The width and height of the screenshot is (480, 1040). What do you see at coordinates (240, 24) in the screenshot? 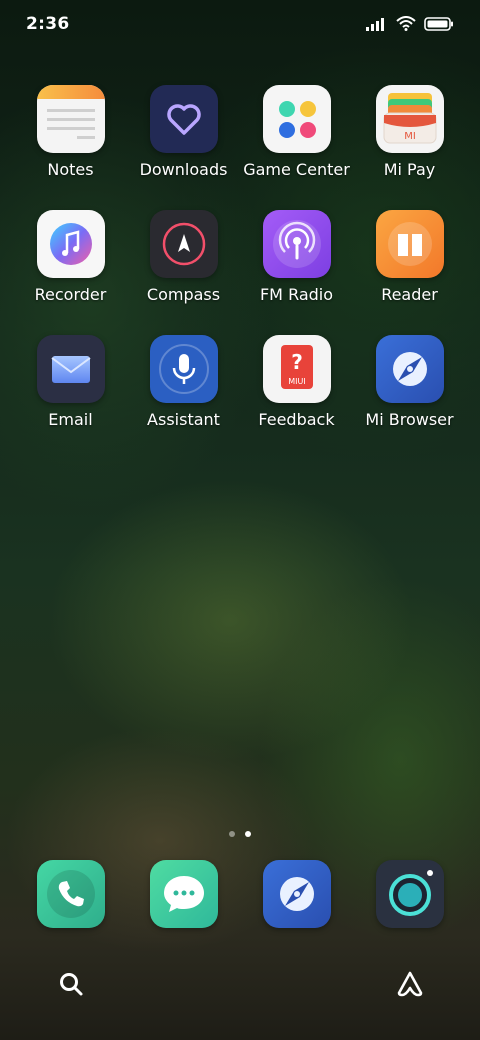
I see `status-bar: 2:36` at bounding box center [240, 24].